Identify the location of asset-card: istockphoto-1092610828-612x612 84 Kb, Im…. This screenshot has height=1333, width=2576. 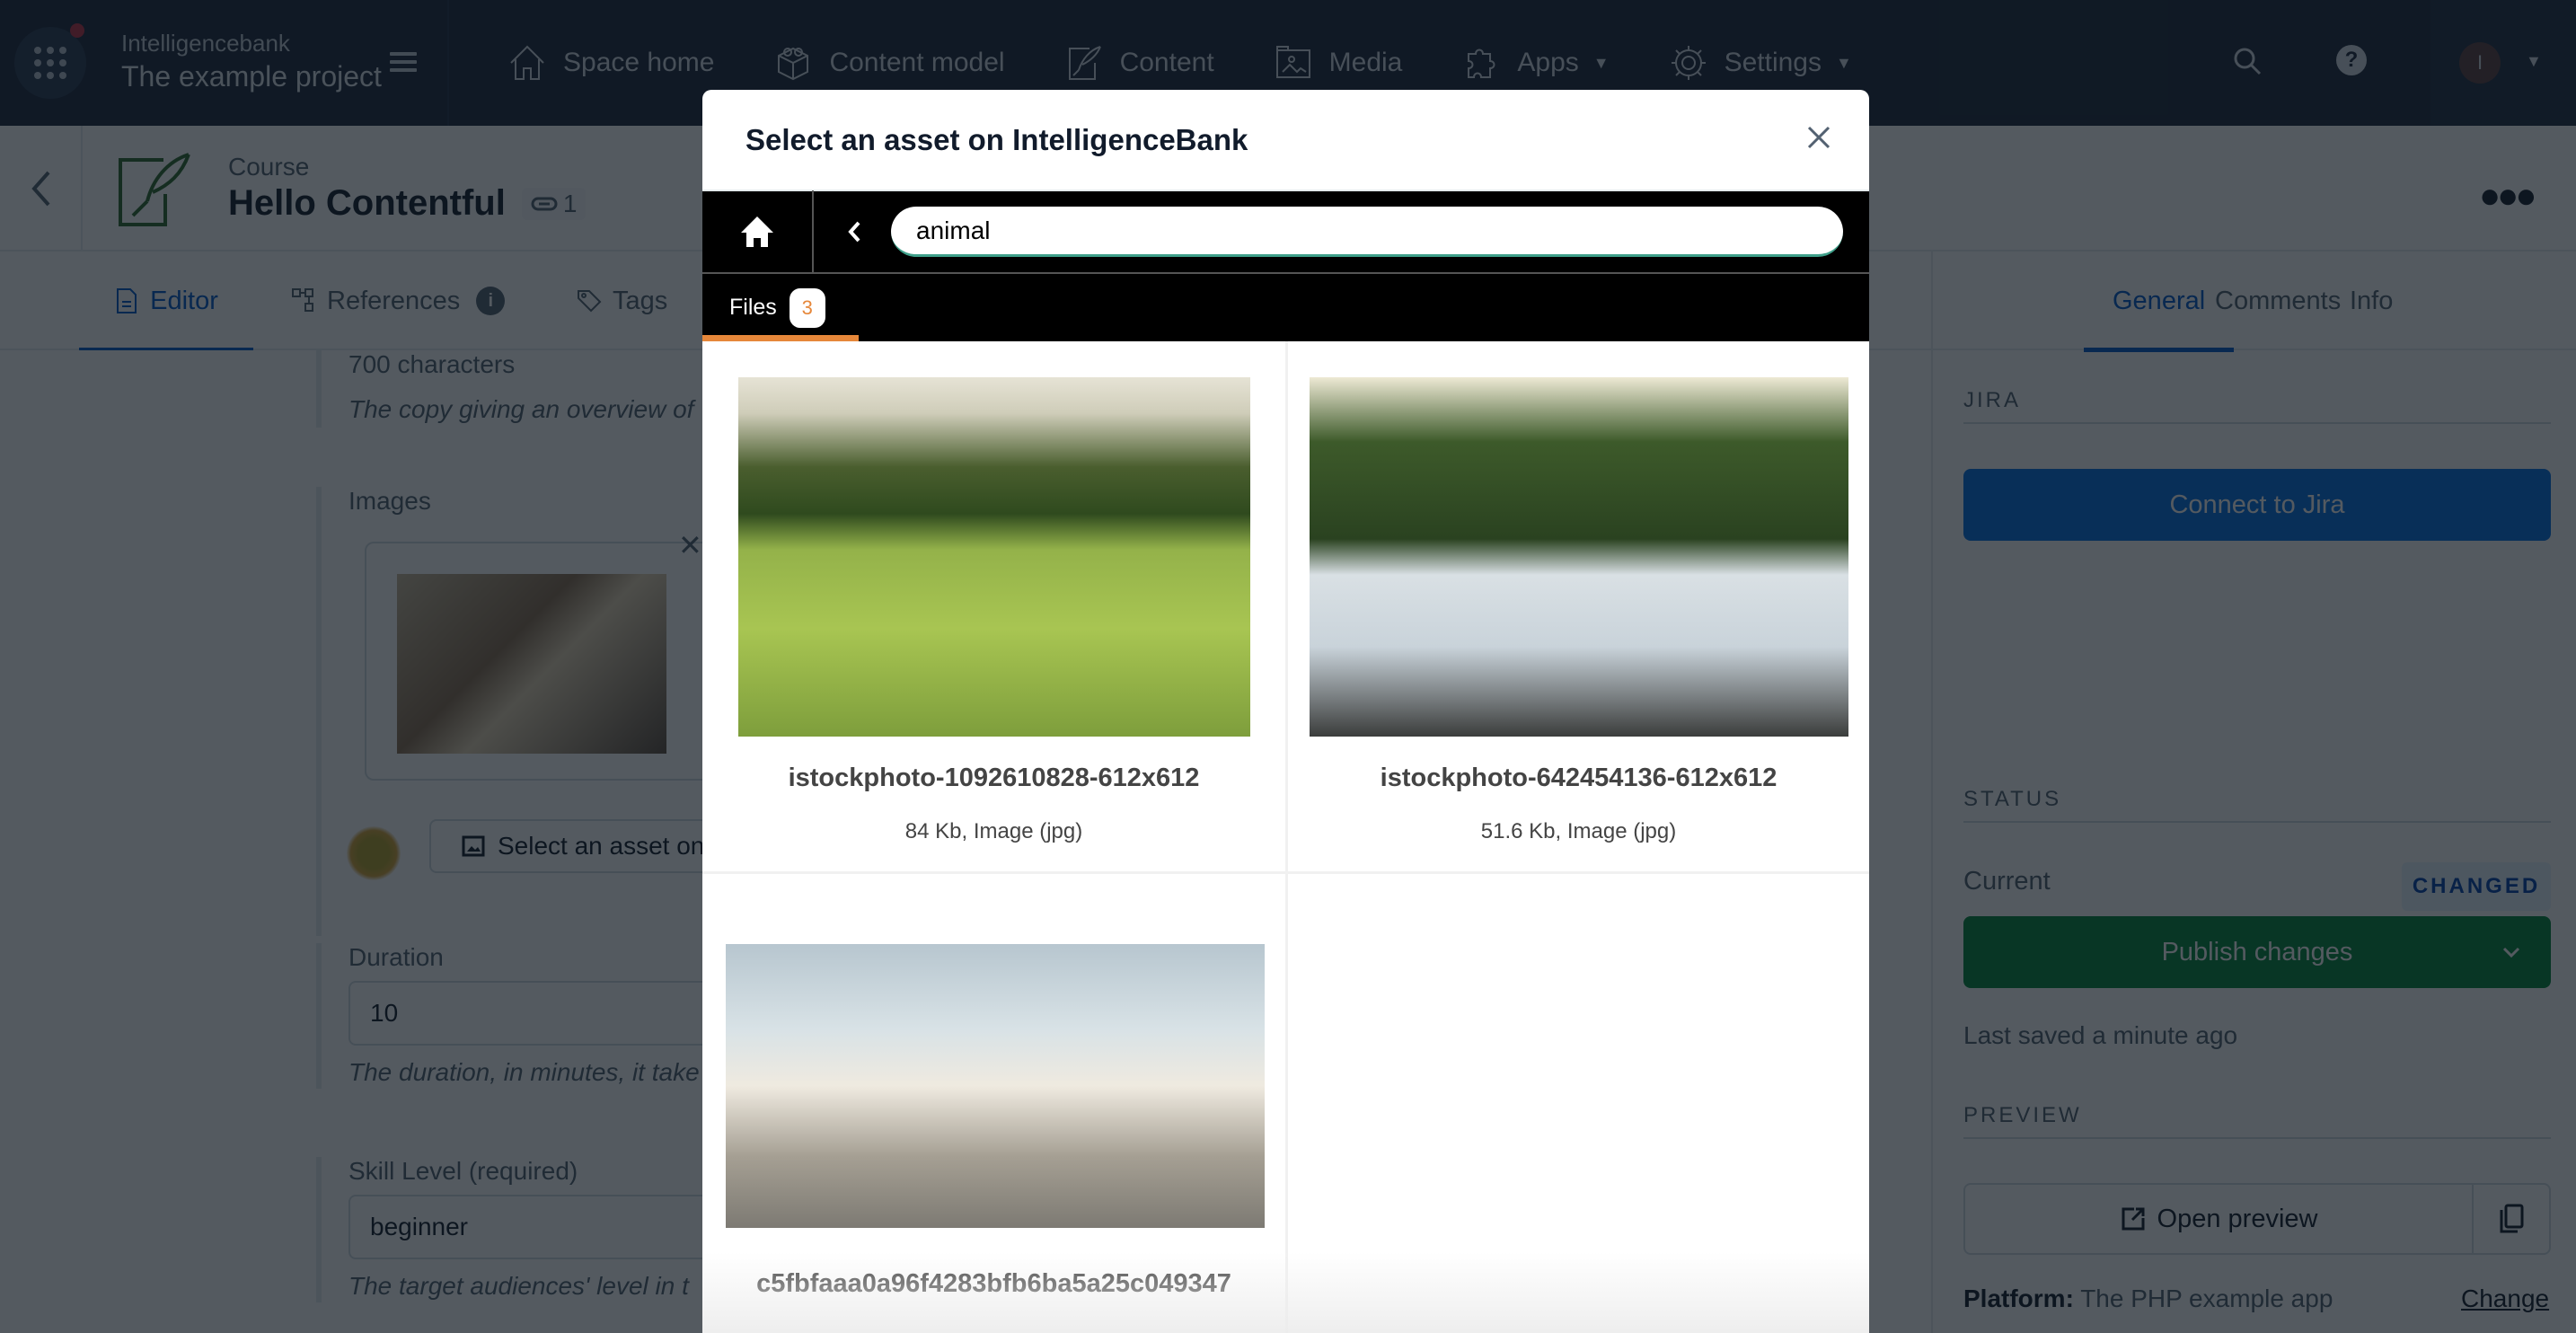
(993, 606).